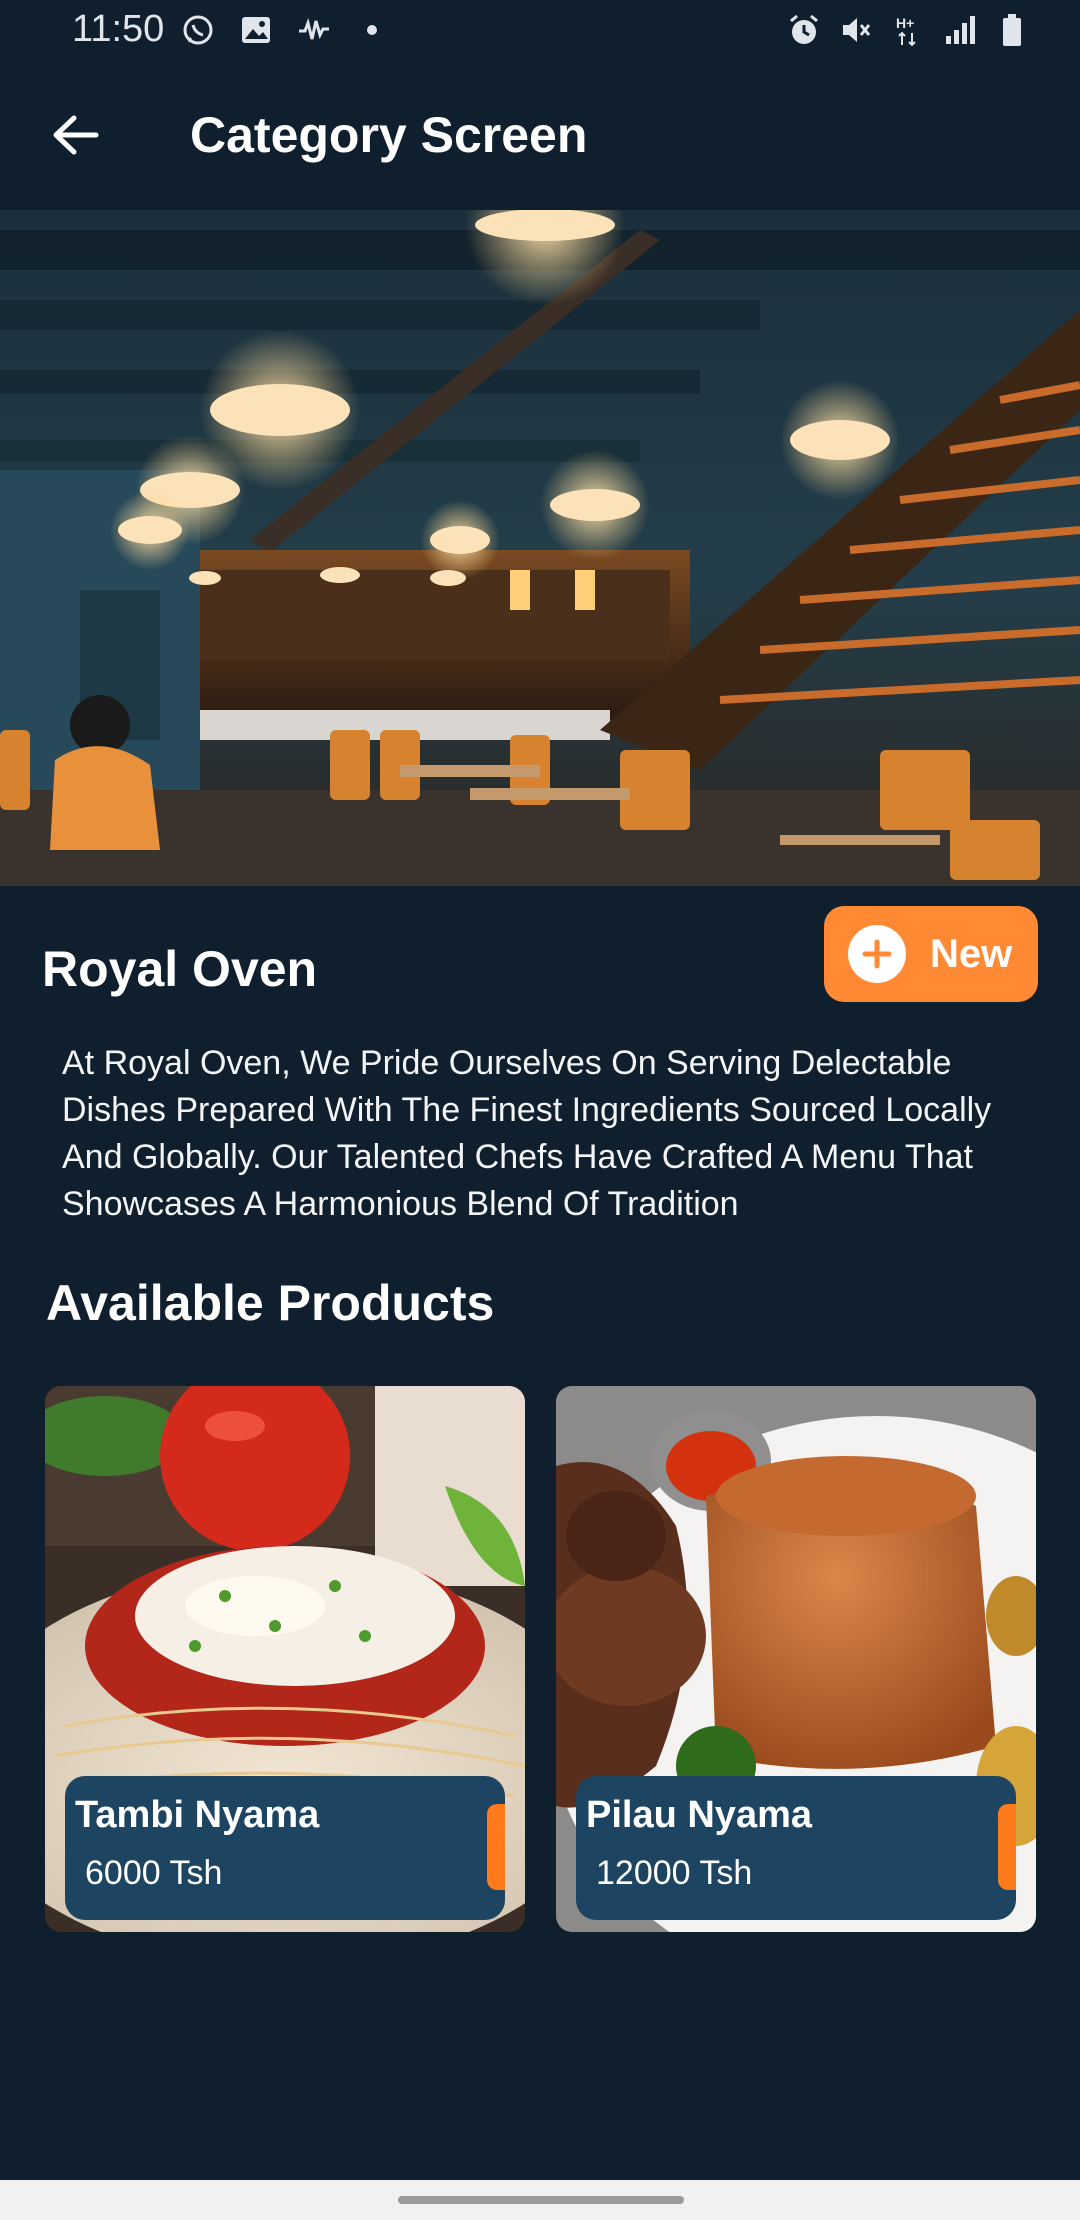 This screenshot has height=2220, width=1080. I want to click on status-time: 11:50, so click(118, 29).